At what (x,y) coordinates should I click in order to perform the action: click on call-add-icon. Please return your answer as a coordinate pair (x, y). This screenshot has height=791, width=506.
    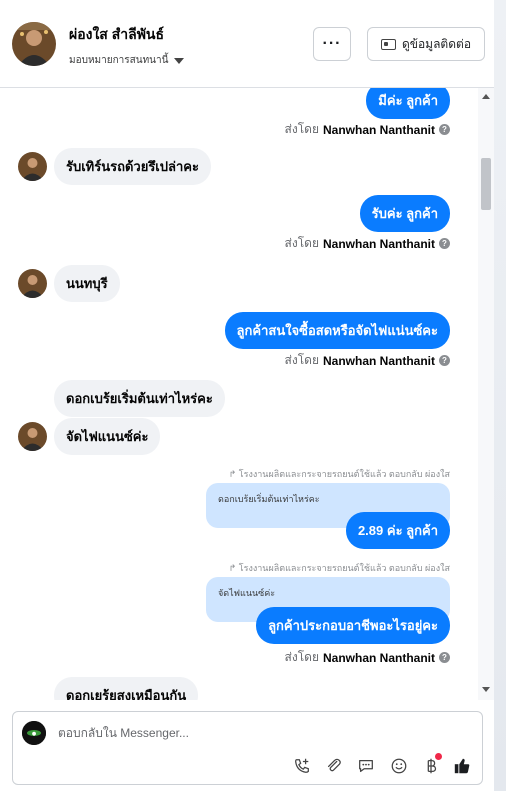
    Looking at the image, I should click on (302, 766).